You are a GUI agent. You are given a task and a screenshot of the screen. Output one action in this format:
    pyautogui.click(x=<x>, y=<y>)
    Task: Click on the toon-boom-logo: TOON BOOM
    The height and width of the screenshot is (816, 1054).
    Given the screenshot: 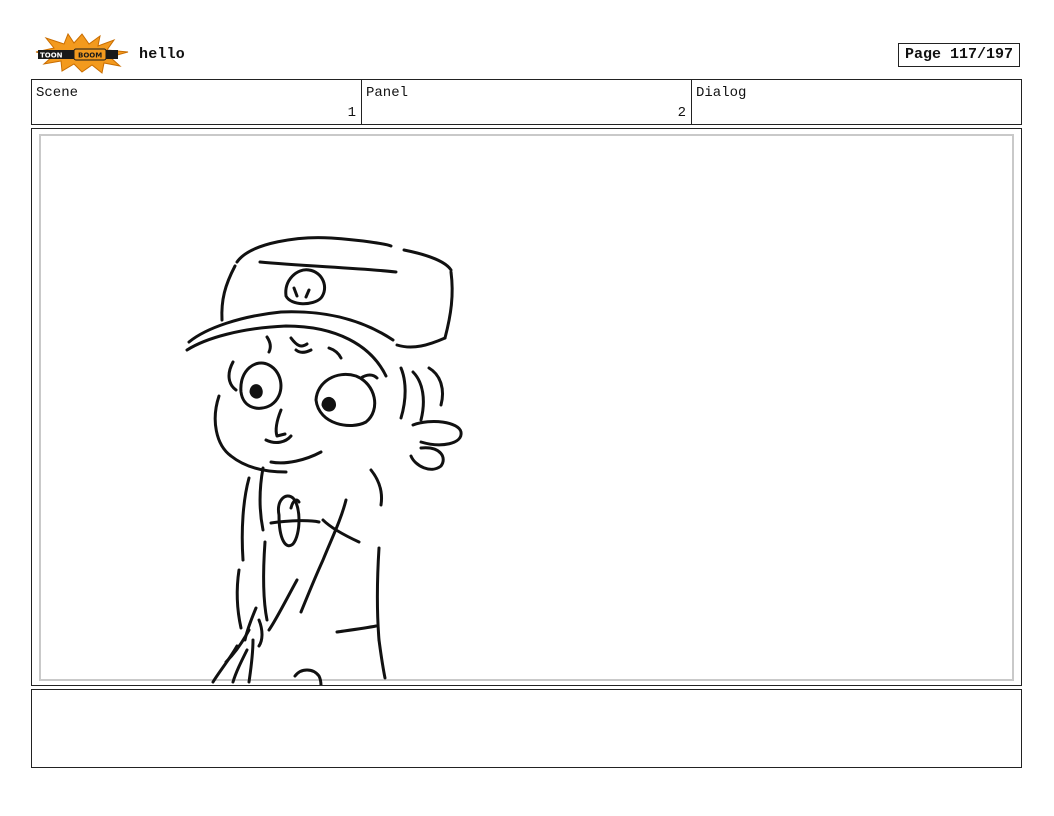 What is the action you would take?
    pyautogui.click(x=82, y=53)
    